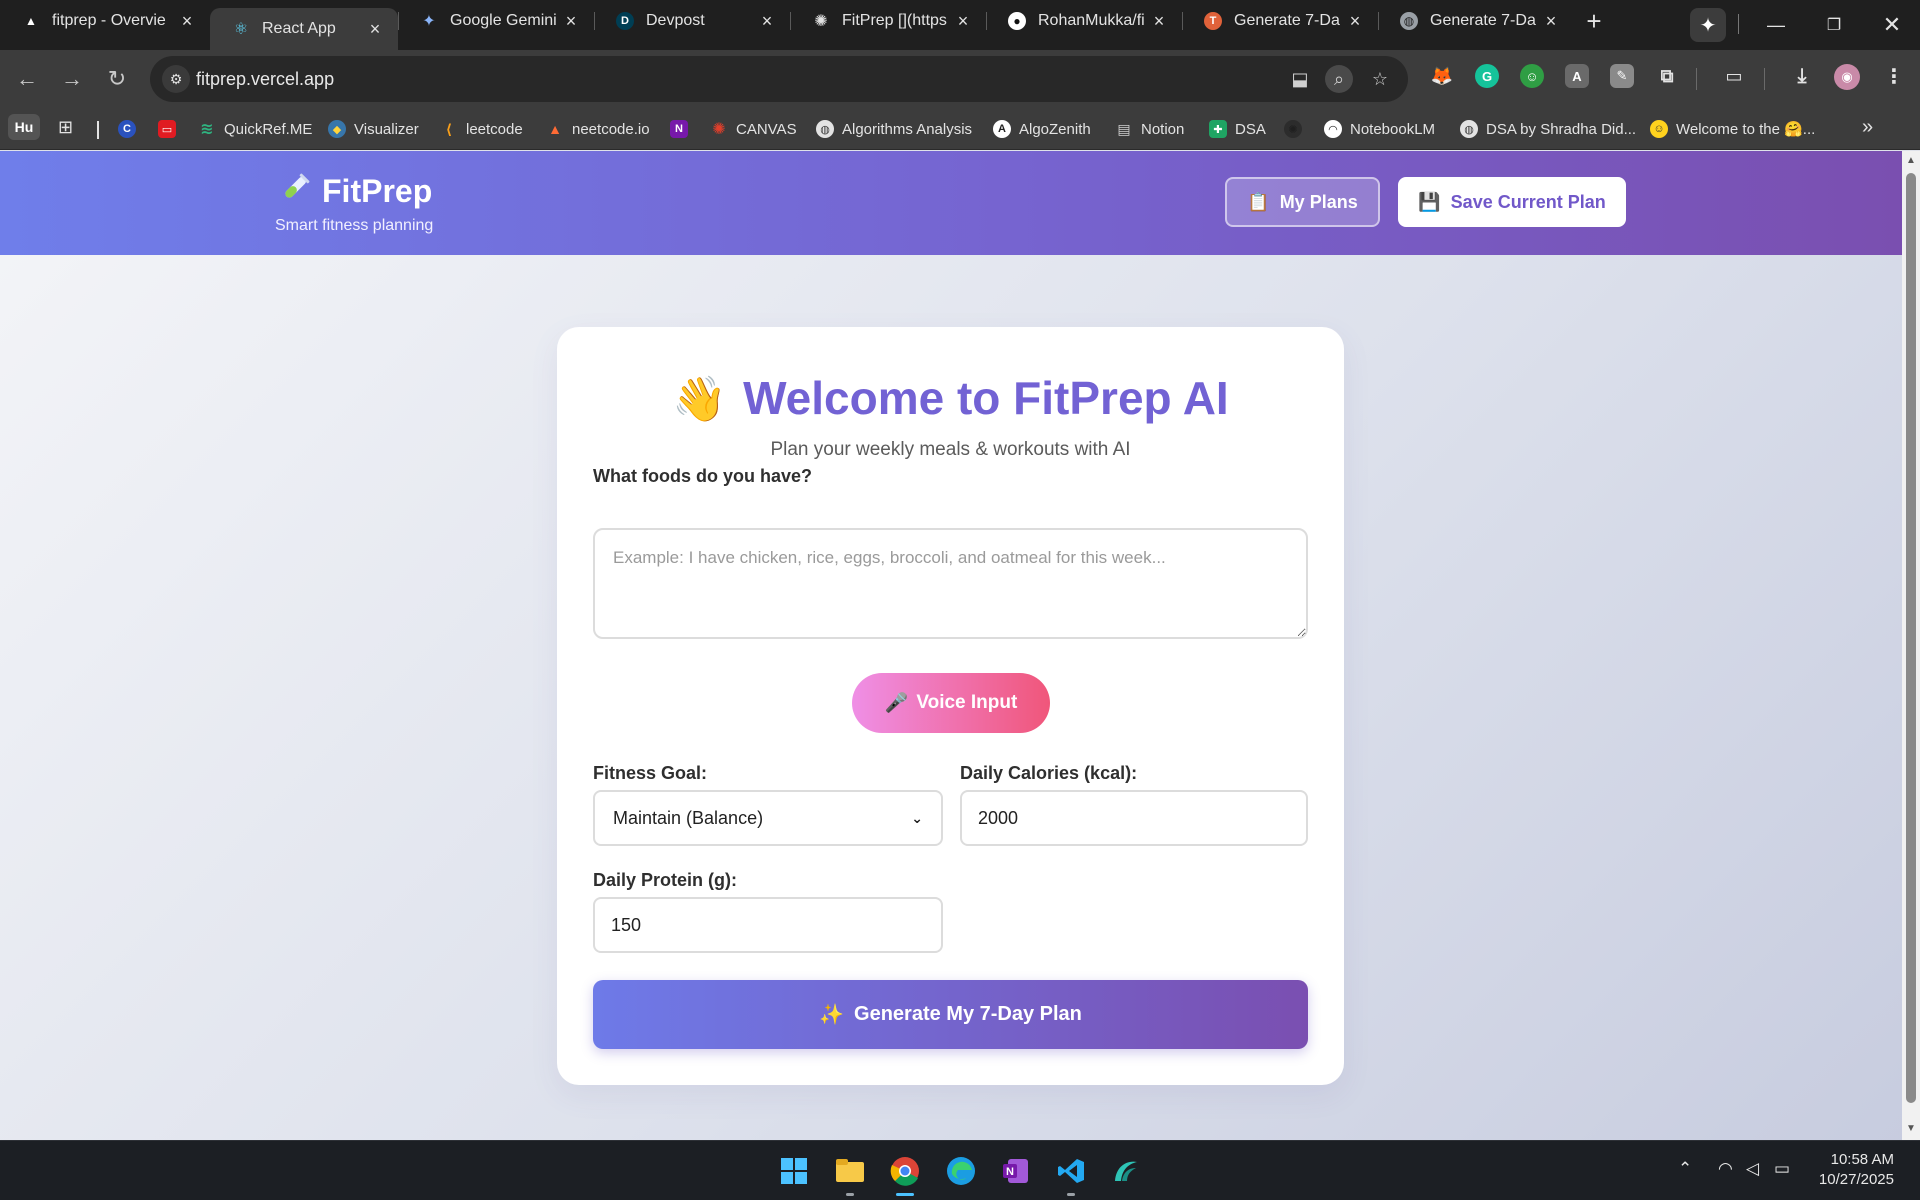 The image size is (1920, 1200). What do you see at coordinates (1379, 129) in the screenshot?
I see `bookmark-notebooklm: ◠ NotebookLM` at bounding box center [1379, 129].